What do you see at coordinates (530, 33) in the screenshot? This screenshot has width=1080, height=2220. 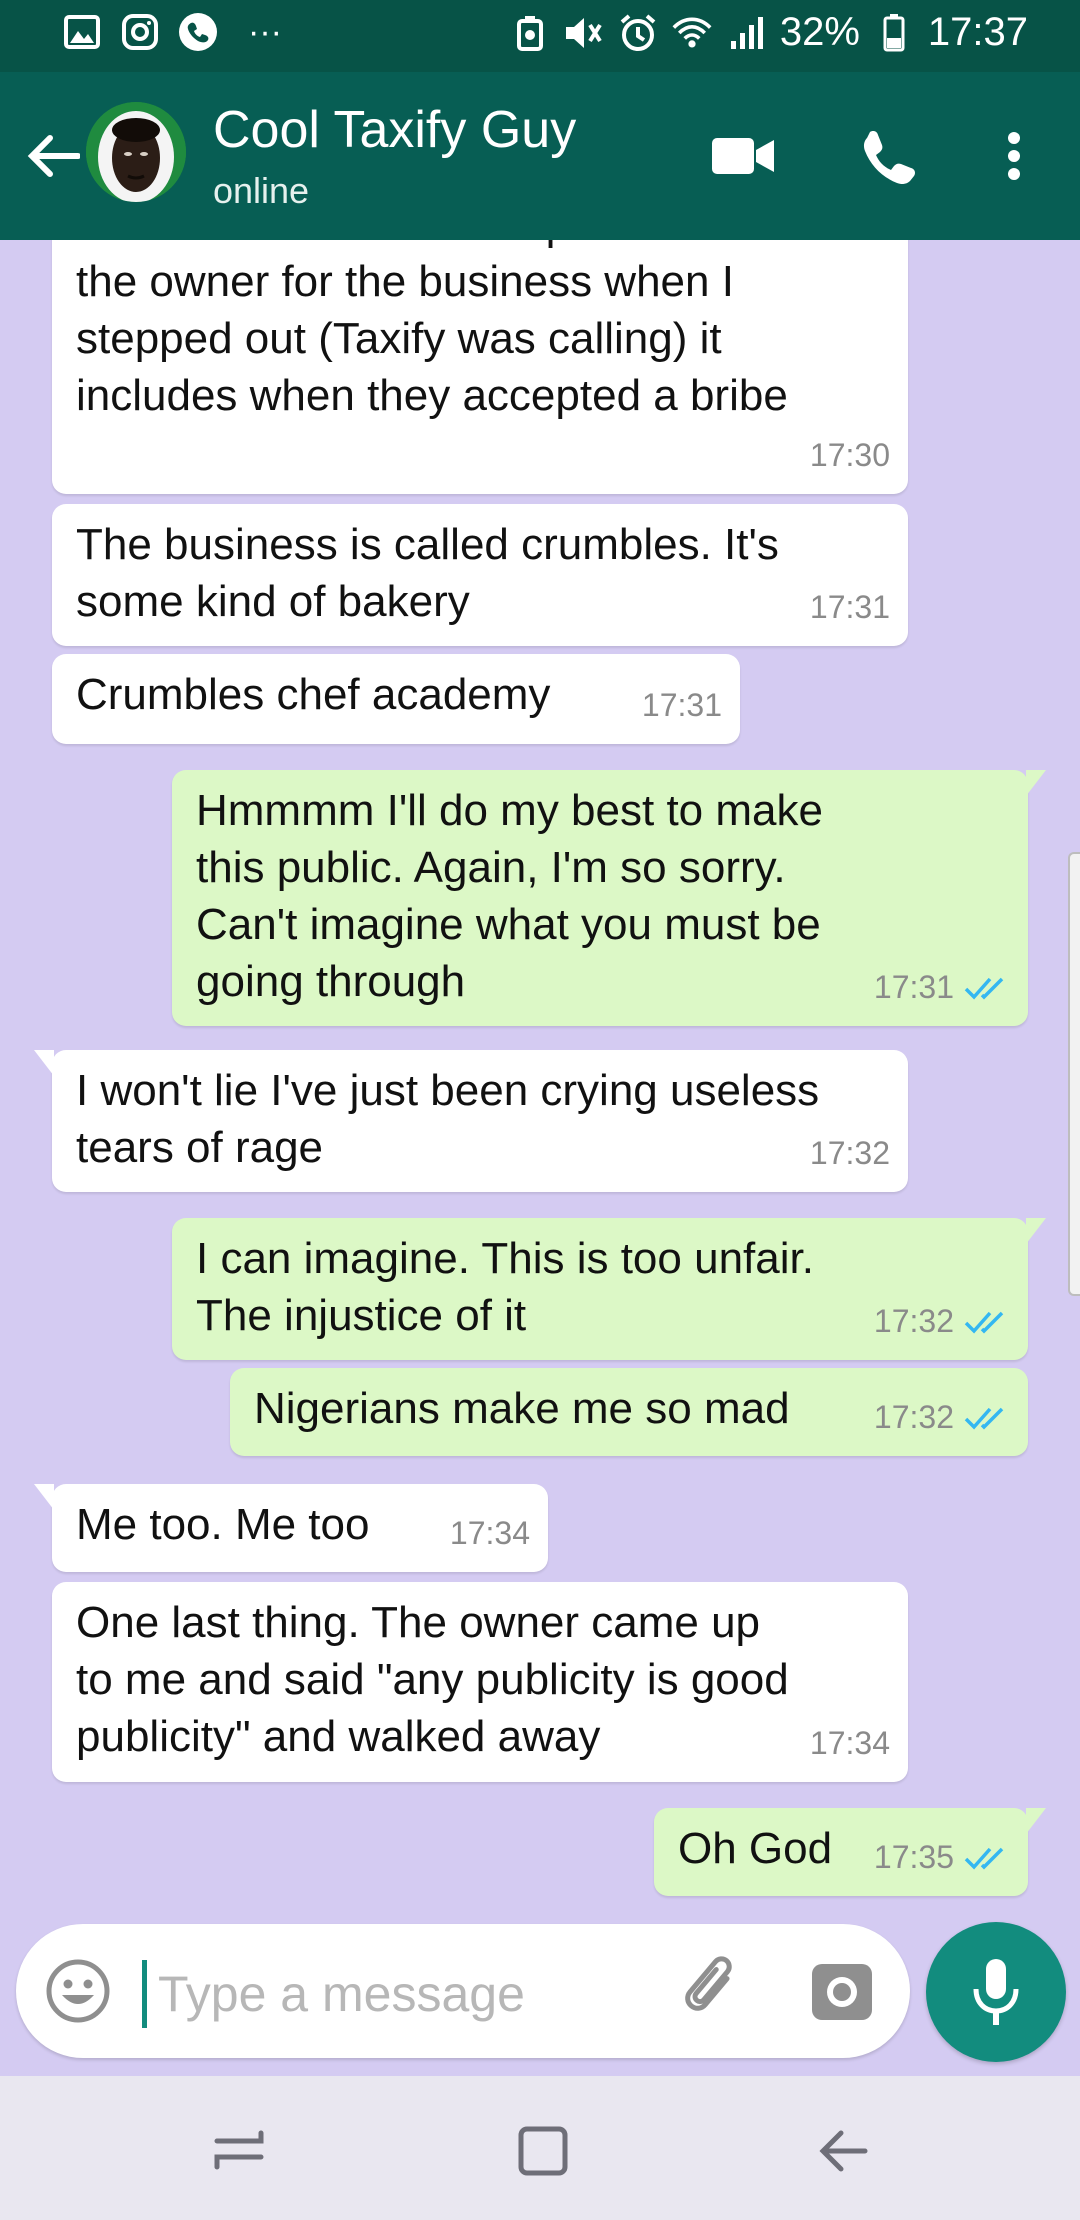 I see `data-saver-icon` at bounding box center [530, 33].